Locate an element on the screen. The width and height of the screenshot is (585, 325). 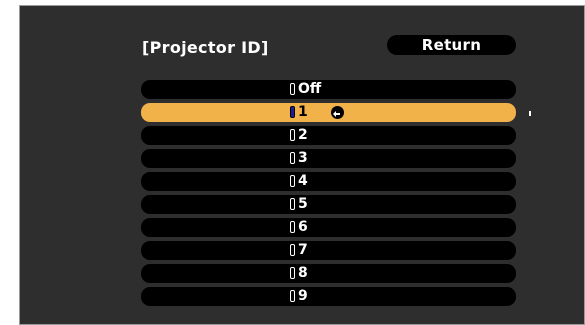
option-6: 6 is located at coordinates (328, 227).